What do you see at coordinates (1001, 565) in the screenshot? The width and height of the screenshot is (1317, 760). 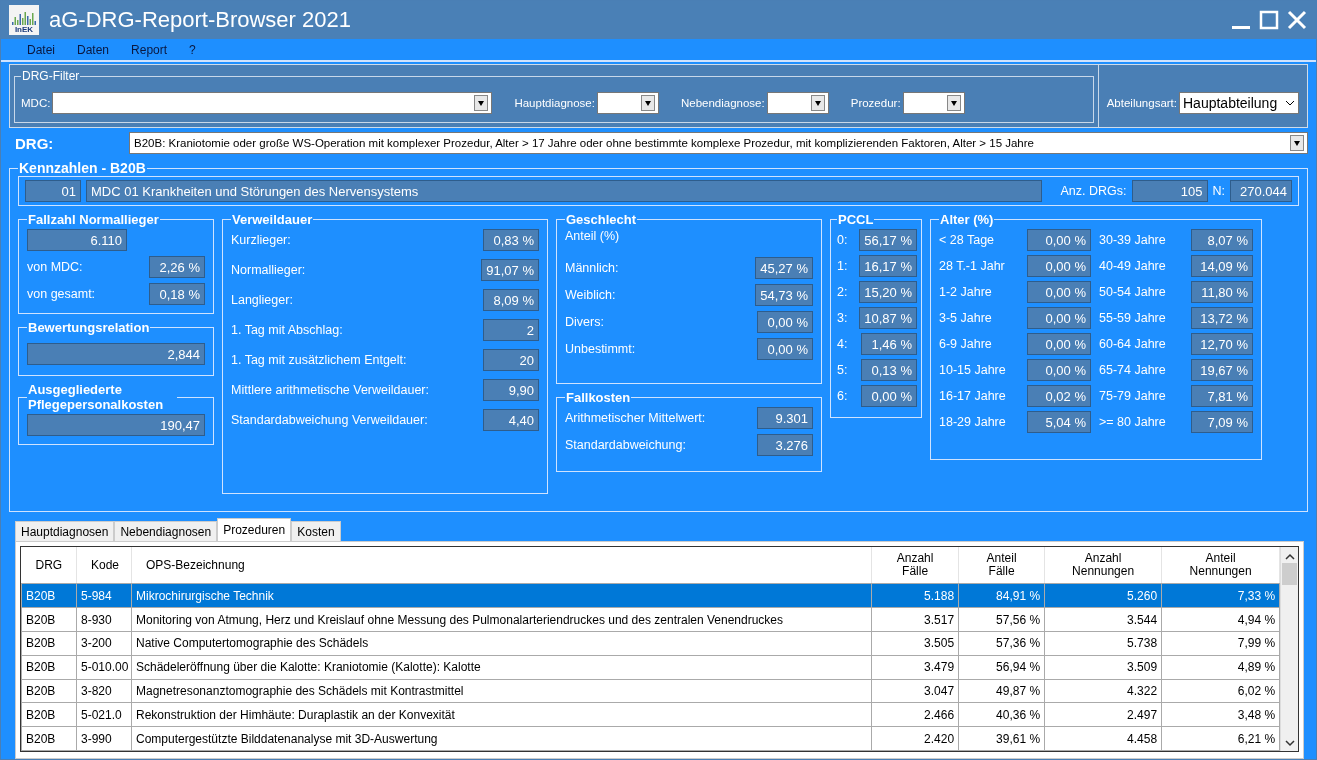 I see `column-header: Anteil Fälle` at bounding box center [1001, 565].